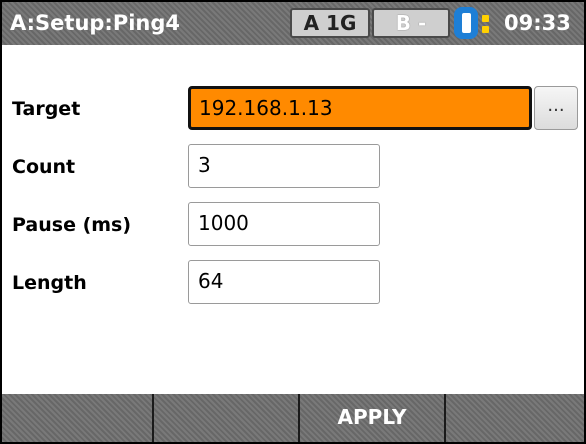 The width and height of the screenshot is (586, 444). Describe the element at coordinates (474, 23) in the screenshot. I see `battery-icon` at that location.